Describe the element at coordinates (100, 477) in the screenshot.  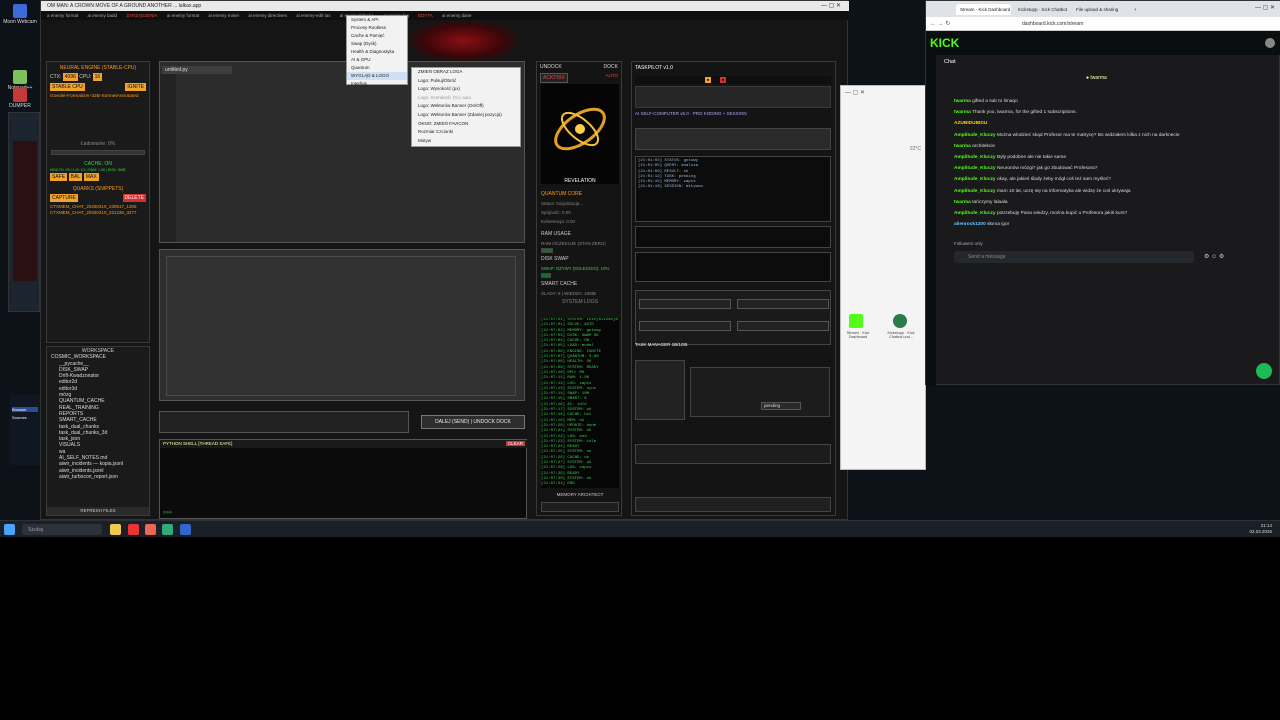
I see `tree-item: aiwir_turbocon_report.json` at that location.